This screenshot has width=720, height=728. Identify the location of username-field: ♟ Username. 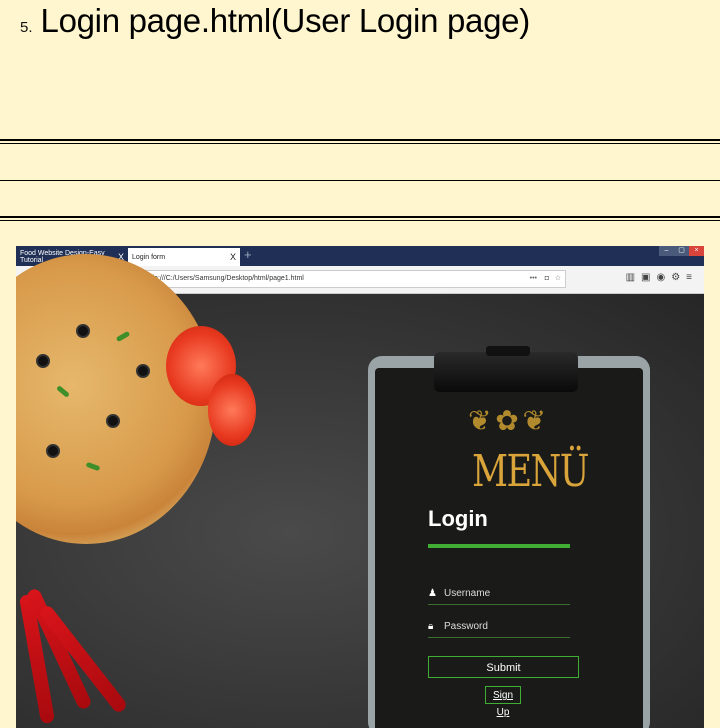
(499, 593).